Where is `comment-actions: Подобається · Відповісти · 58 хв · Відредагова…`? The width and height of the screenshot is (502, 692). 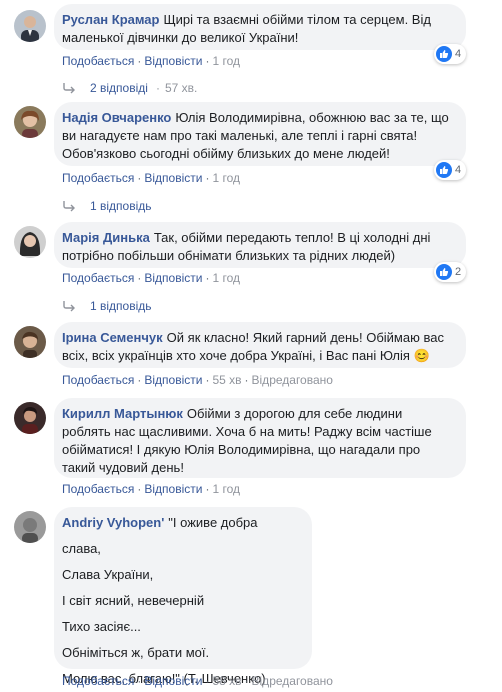
comment-actions: Подобається · Відповісти · 58 хв · Відредагова… is located at coordinates (197, 681).